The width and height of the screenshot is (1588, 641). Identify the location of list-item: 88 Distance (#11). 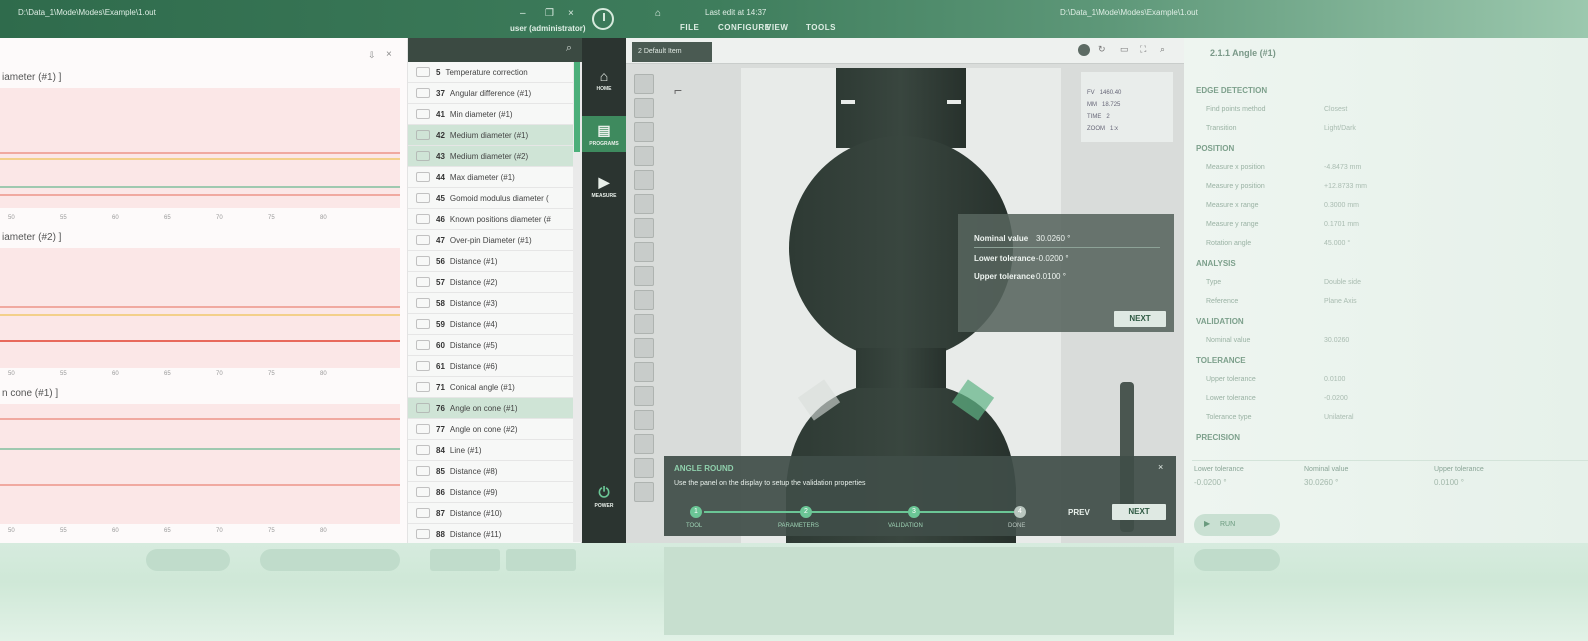
(491, 534).